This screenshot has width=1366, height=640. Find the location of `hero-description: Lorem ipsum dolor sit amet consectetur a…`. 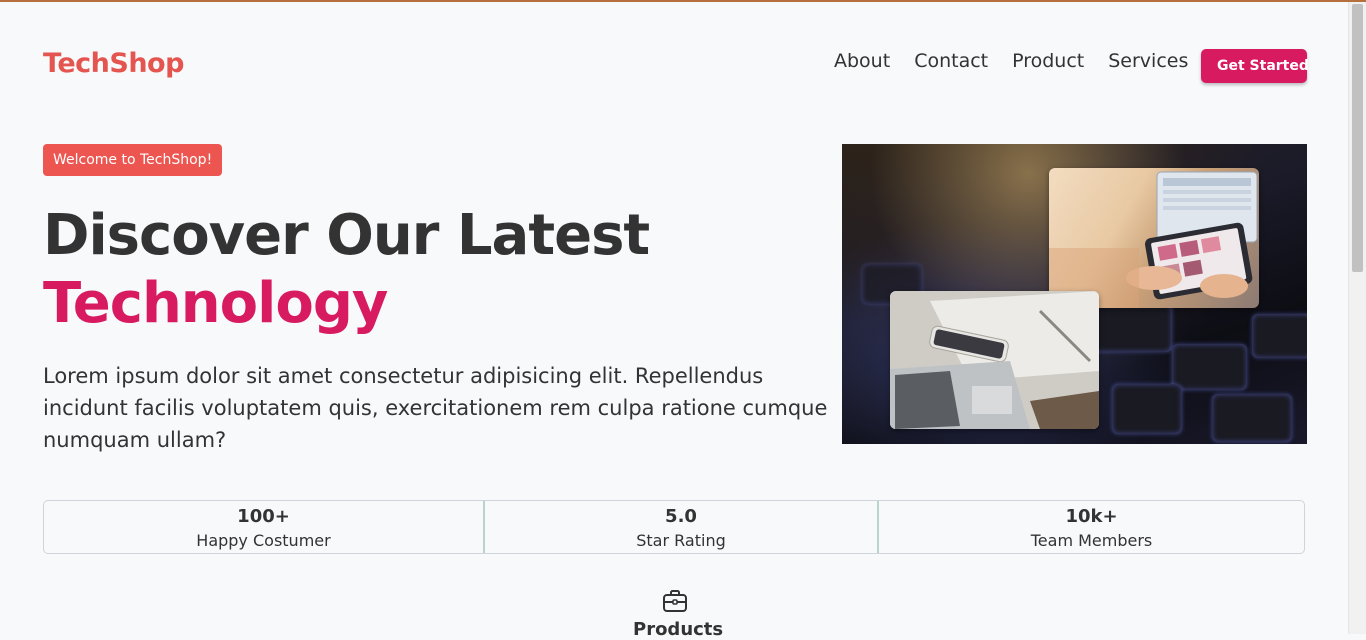

hero-description: Lorem ipsum dolor sit amet consectetur a… is located at coordinates (435, 408).